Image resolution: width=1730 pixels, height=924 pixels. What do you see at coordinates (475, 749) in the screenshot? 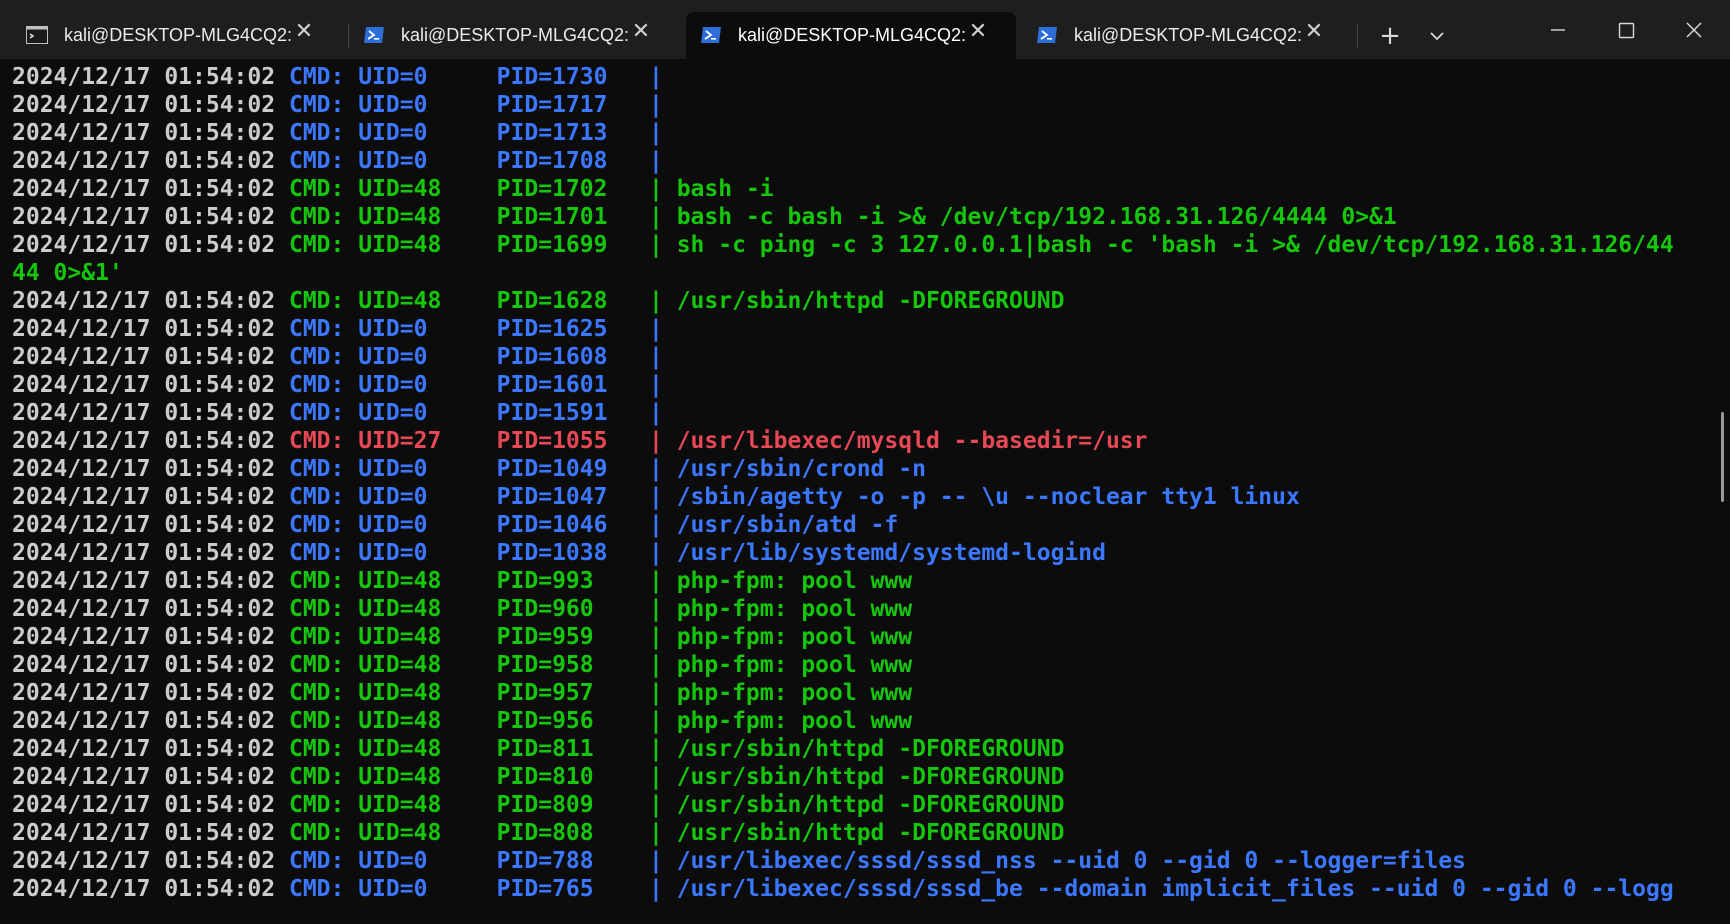
I see `process-info: CMD: UID=48 PID=811 |` at bounding box center [475, 749].